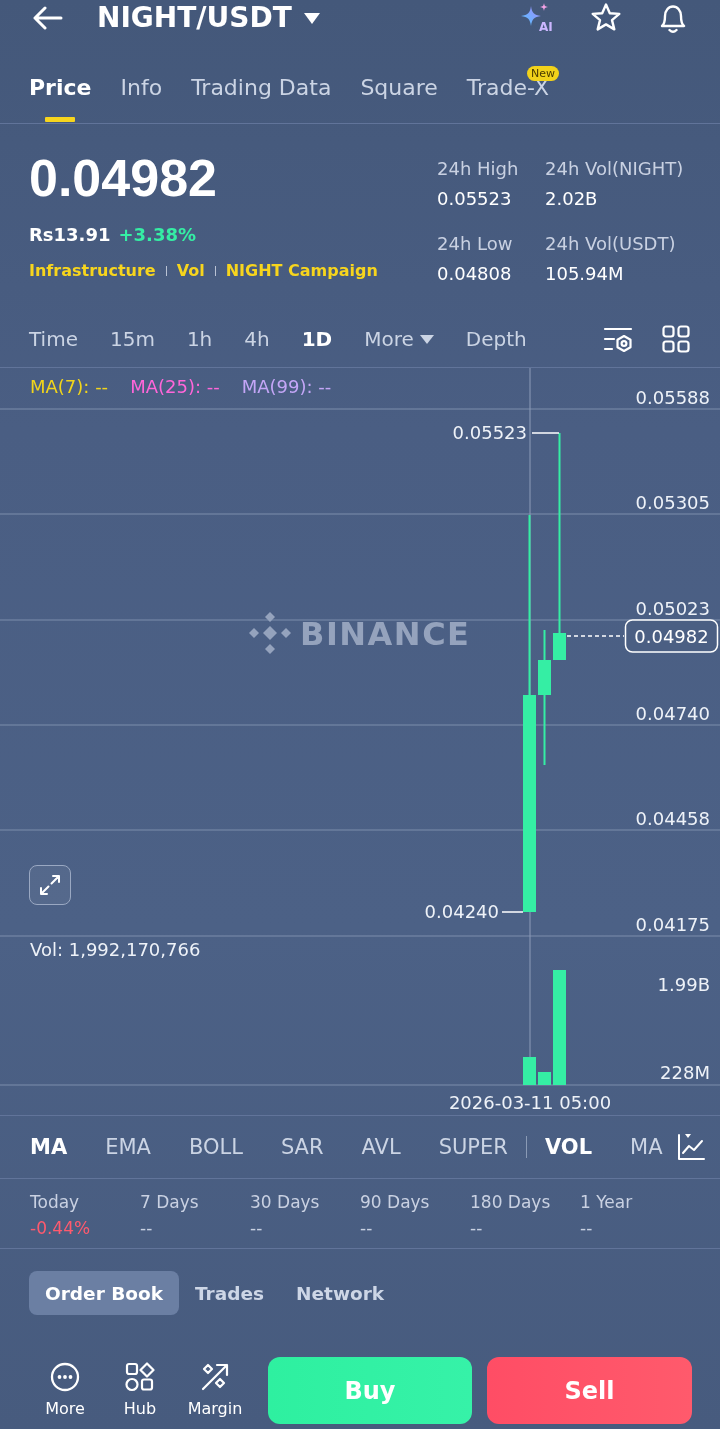 The image size is (720, 1429). What do you see at coordinates (190, 271) in the screenshot?
I see `category-tag: Vol` at bounding box center [190, 271].